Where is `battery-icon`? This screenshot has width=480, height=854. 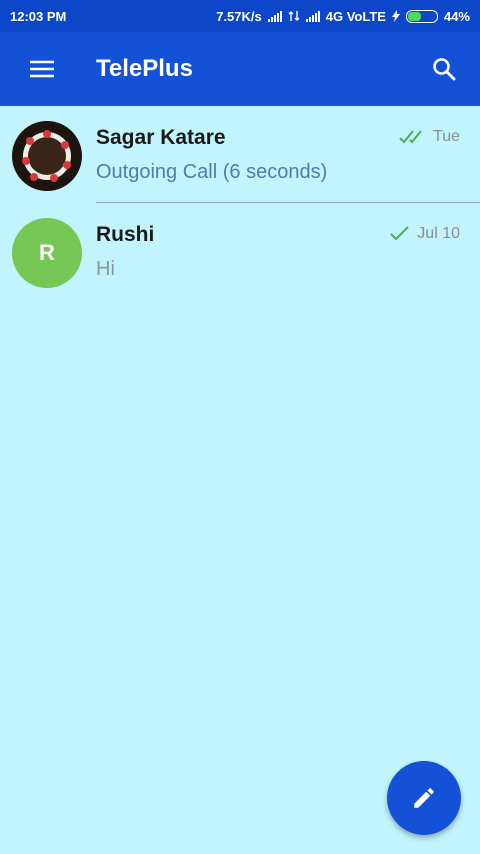 battery-icon is located at coordinates (421, 16).